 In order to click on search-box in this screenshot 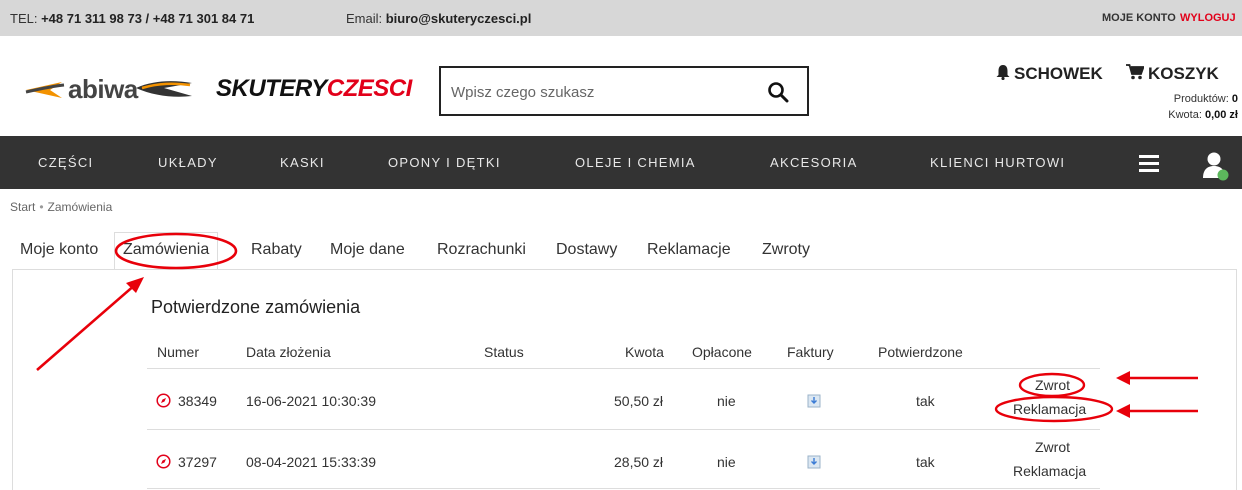, I will do `click(624, 91)`.